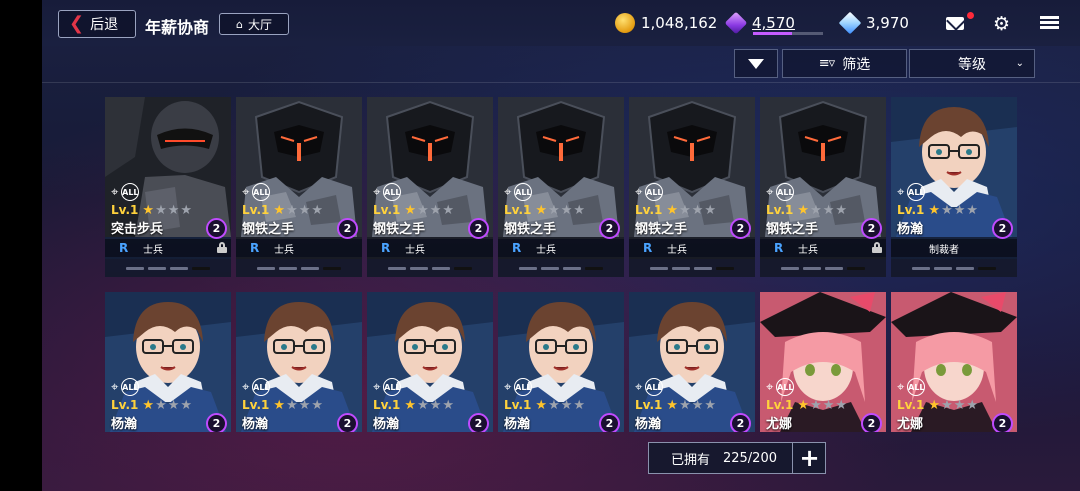 The height and width of the screenshot is (491, 1080). I want to click on gold-amount: 1,048,162, so click(679, 23).